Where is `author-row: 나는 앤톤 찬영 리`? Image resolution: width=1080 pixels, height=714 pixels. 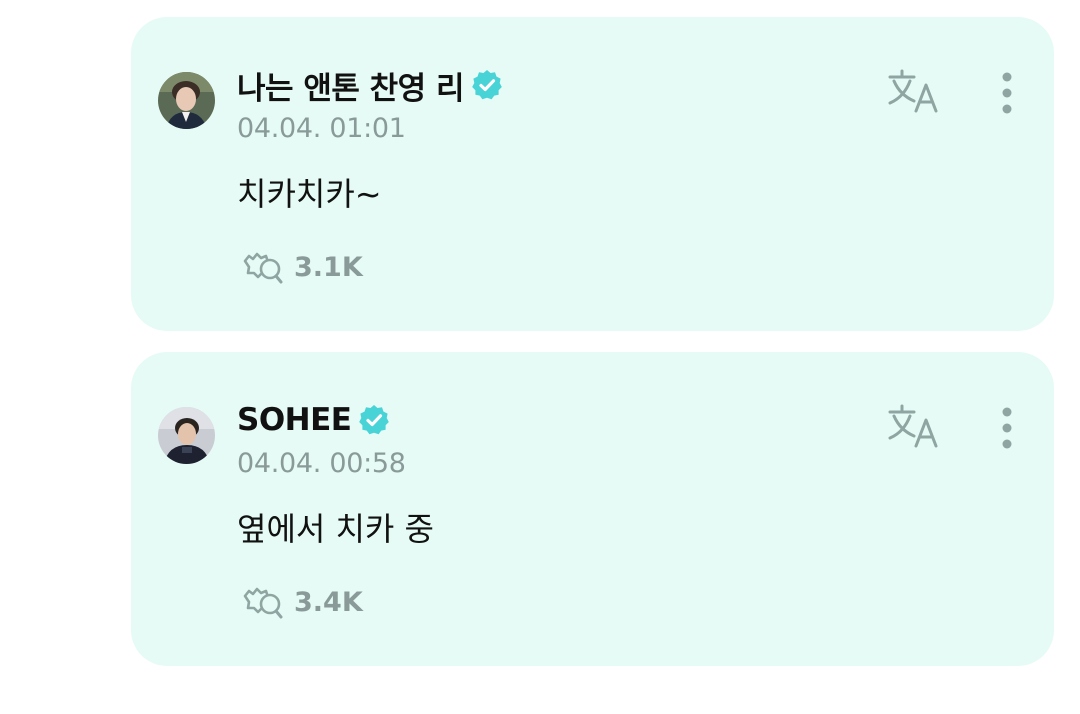
author-row: 나는 앤톤 찬영 리 is located at coordinates (370, 85).